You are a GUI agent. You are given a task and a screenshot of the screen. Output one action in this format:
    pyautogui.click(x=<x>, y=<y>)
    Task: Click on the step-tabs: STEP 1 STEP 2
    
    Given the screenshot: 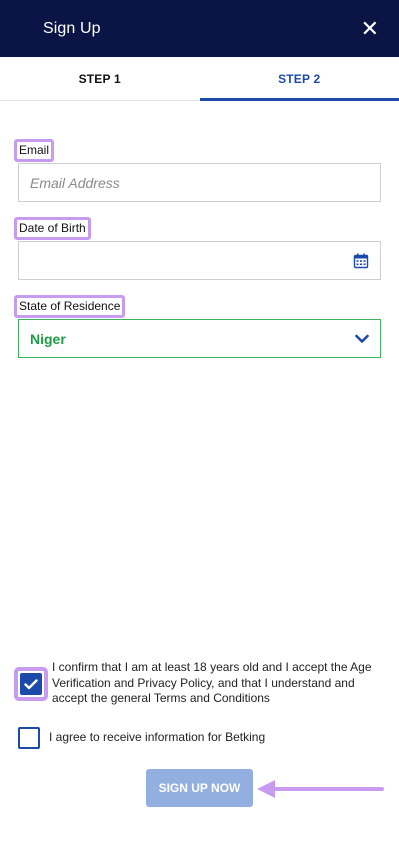 What is the action you would take?
    pyautogui.click(x=199, y=79)
    